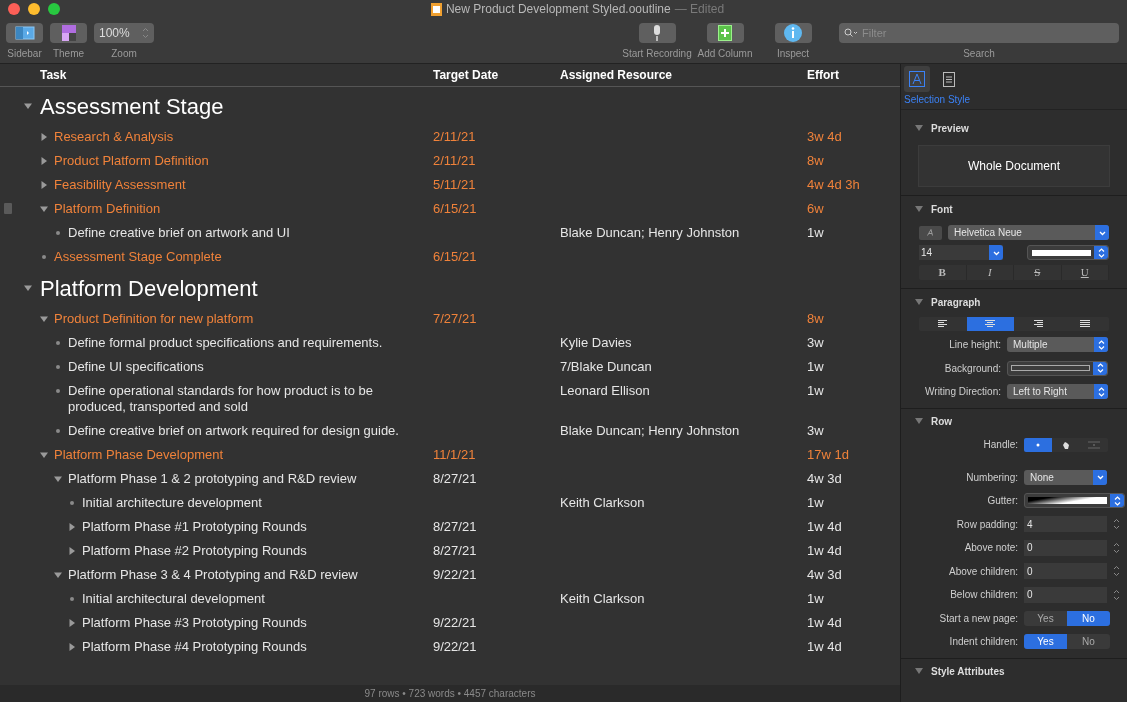  What do you see at coordinates (1085, 272) in the screenshot?
I see `underline-button: U` at bounding box center [1085, 272].